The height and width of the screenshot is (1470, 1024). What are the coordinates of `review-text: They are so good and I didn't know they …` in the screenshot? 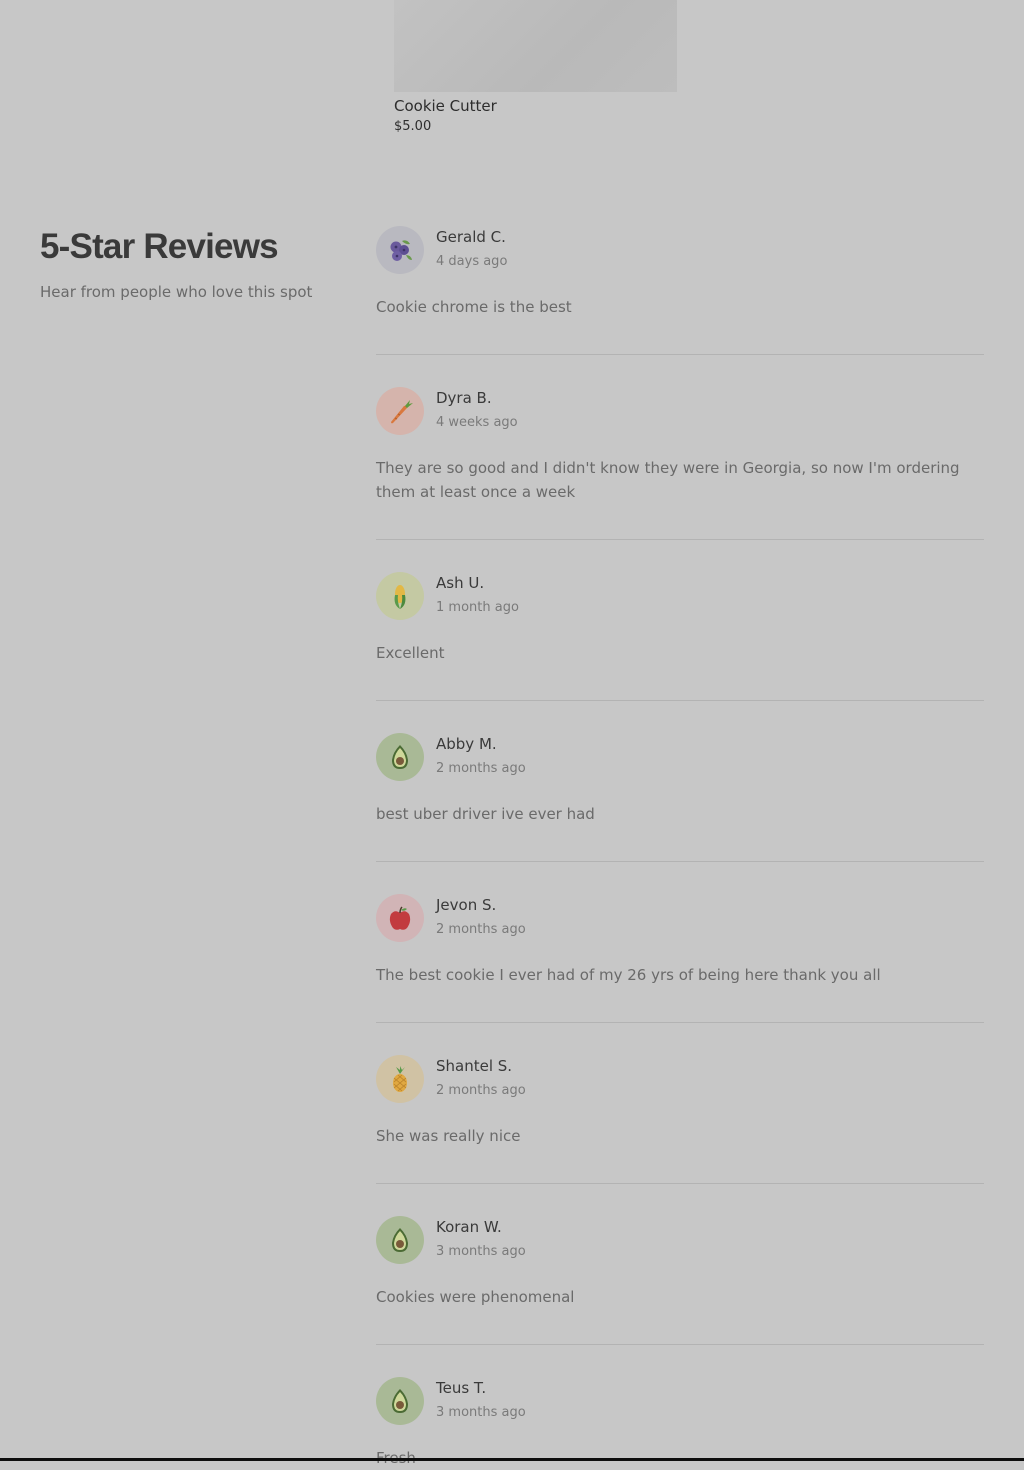 It's located at (668, 480).